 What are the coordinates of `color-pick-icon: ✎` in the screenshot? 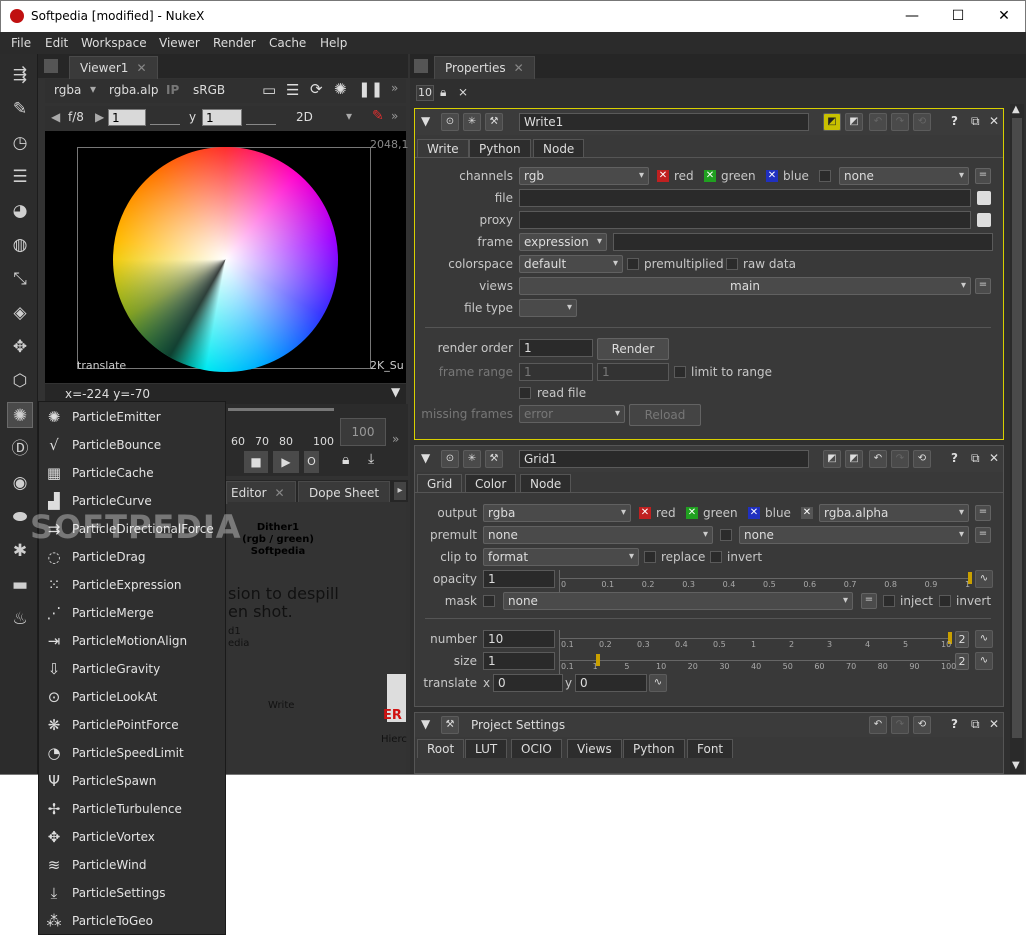 It's located at (378, 116).